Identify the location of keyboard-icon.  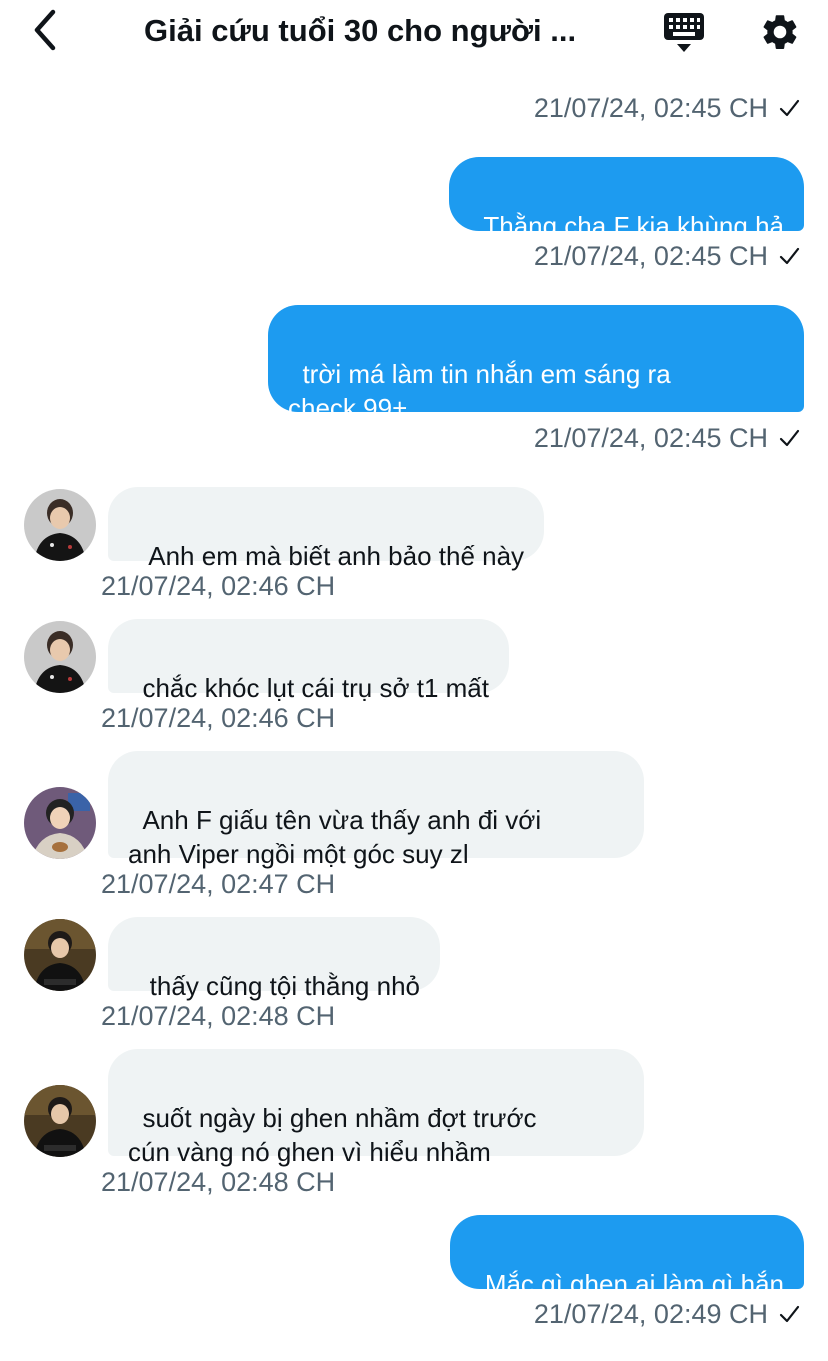
(684, 32).